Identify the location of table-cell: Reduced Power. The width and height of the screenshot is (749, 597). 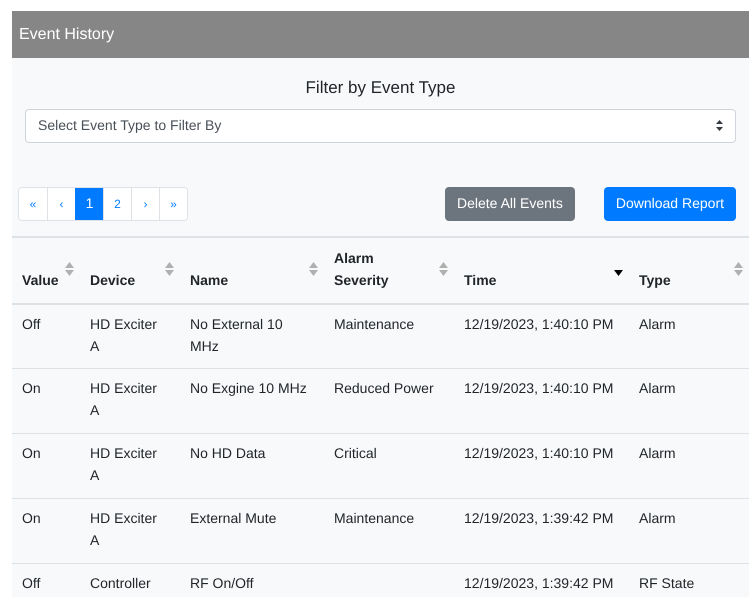
(384, 388).